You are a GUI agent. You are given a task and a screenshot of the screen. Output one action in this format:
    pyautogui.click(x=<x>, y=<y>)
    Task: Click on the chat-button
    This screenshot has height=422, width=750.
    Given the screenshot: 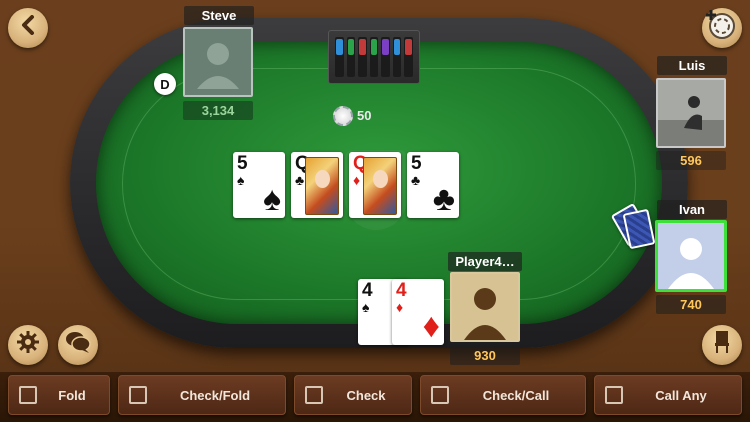 What is the action you would take?
    pyautogui.click(x=78, y=345)
    